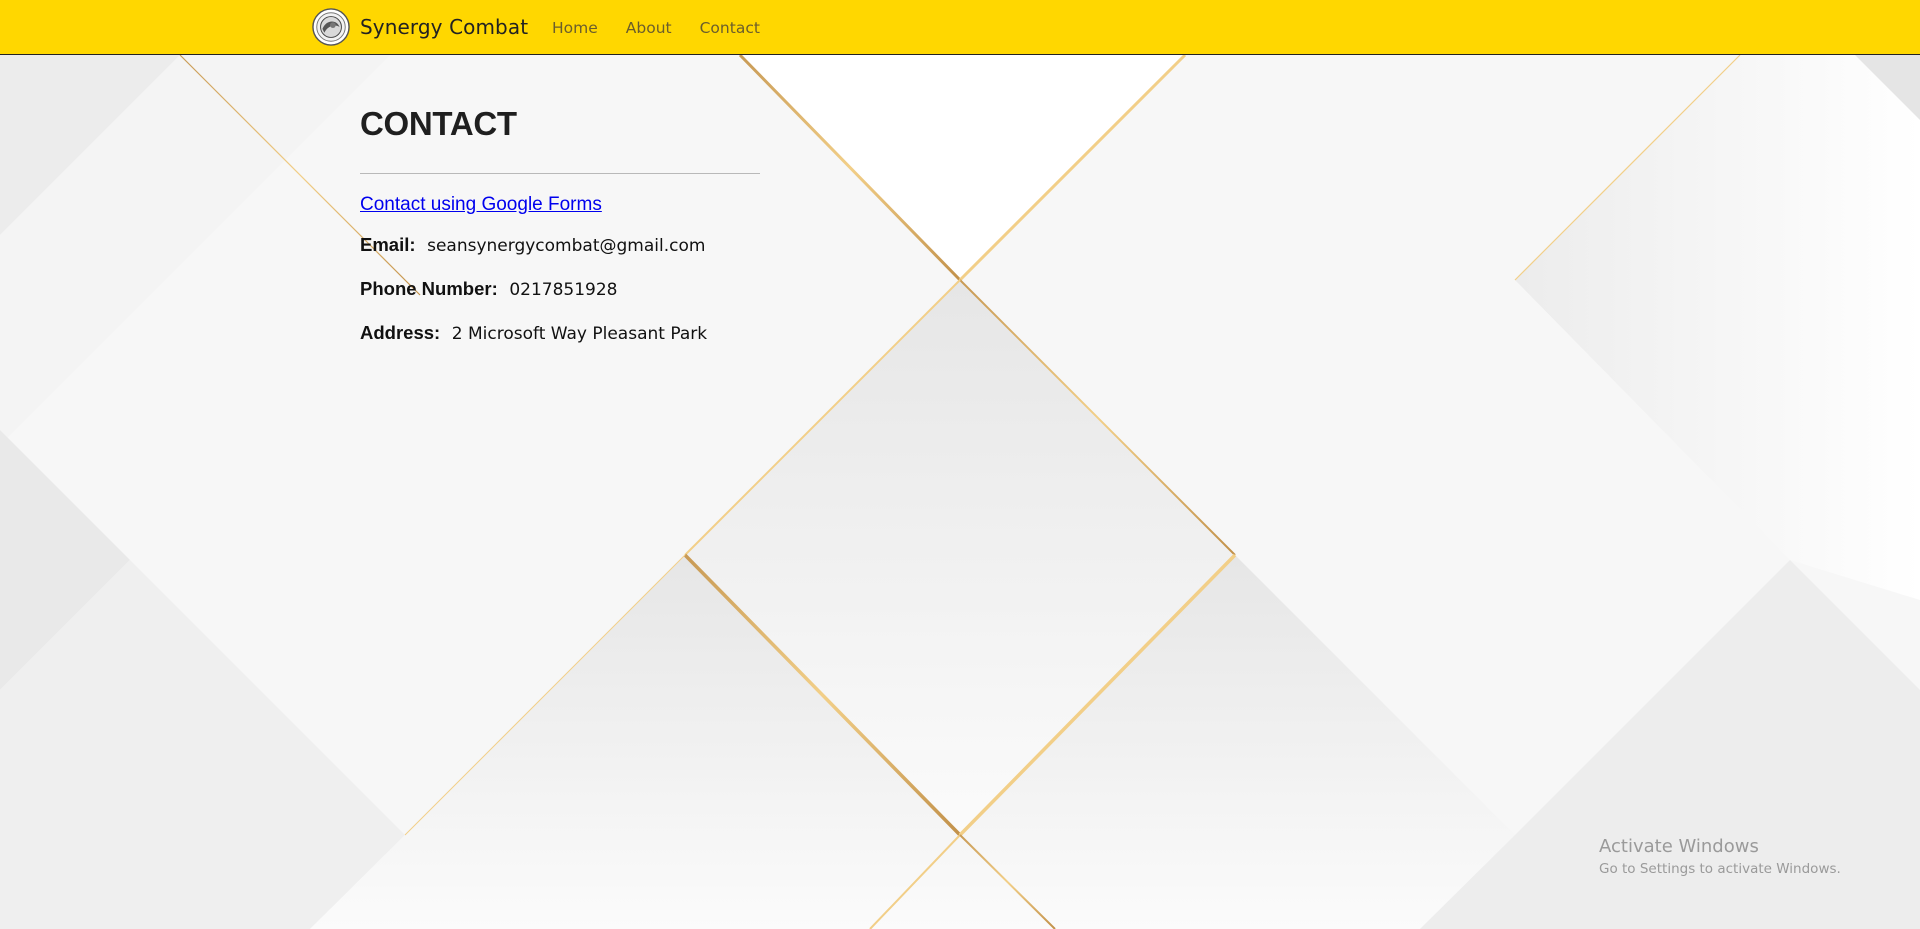 The width and height of the screenshot is (1920, 929). Describe the element at coordinates (575, 28) in the screenshot. I see `nav-link-home: Home` at that location.